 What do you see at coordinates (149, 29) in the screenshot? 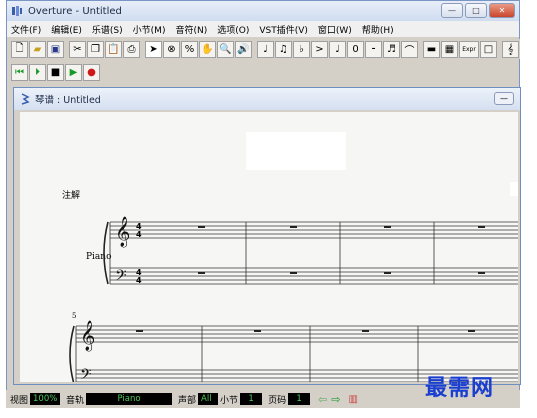
I see `menu-measure: 小节(M)` at bounding box center [149, 29].